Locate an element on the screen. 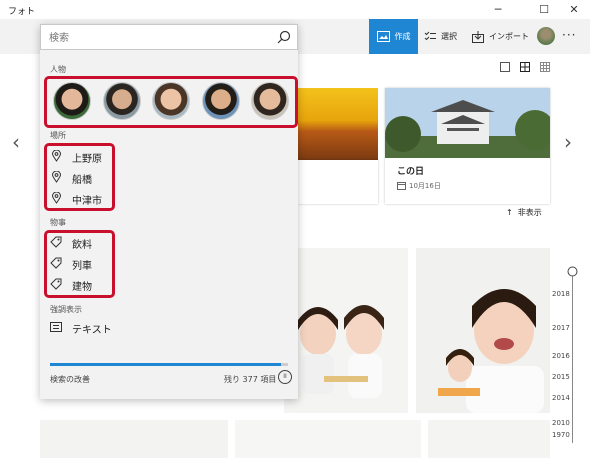  calendar-icon is located at coordinates (401, 186).